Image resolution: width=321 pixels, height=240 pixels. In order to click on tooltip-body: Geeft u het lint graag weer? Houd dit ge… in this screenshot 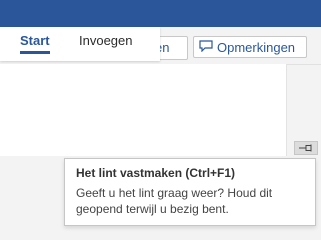, I will do `click(174, 201)`.